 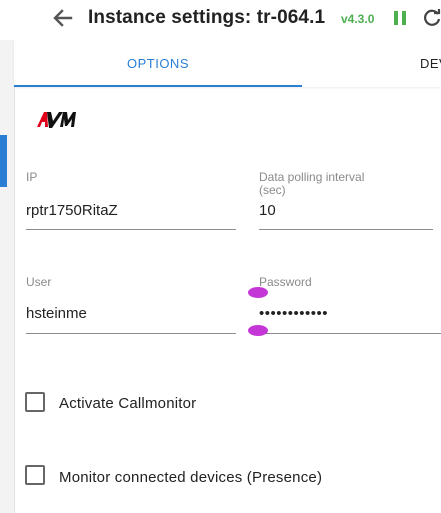 What do you see at coordinates (129, 313) in the screenshot?
I see `user-input` at bounding box center [129, 313].